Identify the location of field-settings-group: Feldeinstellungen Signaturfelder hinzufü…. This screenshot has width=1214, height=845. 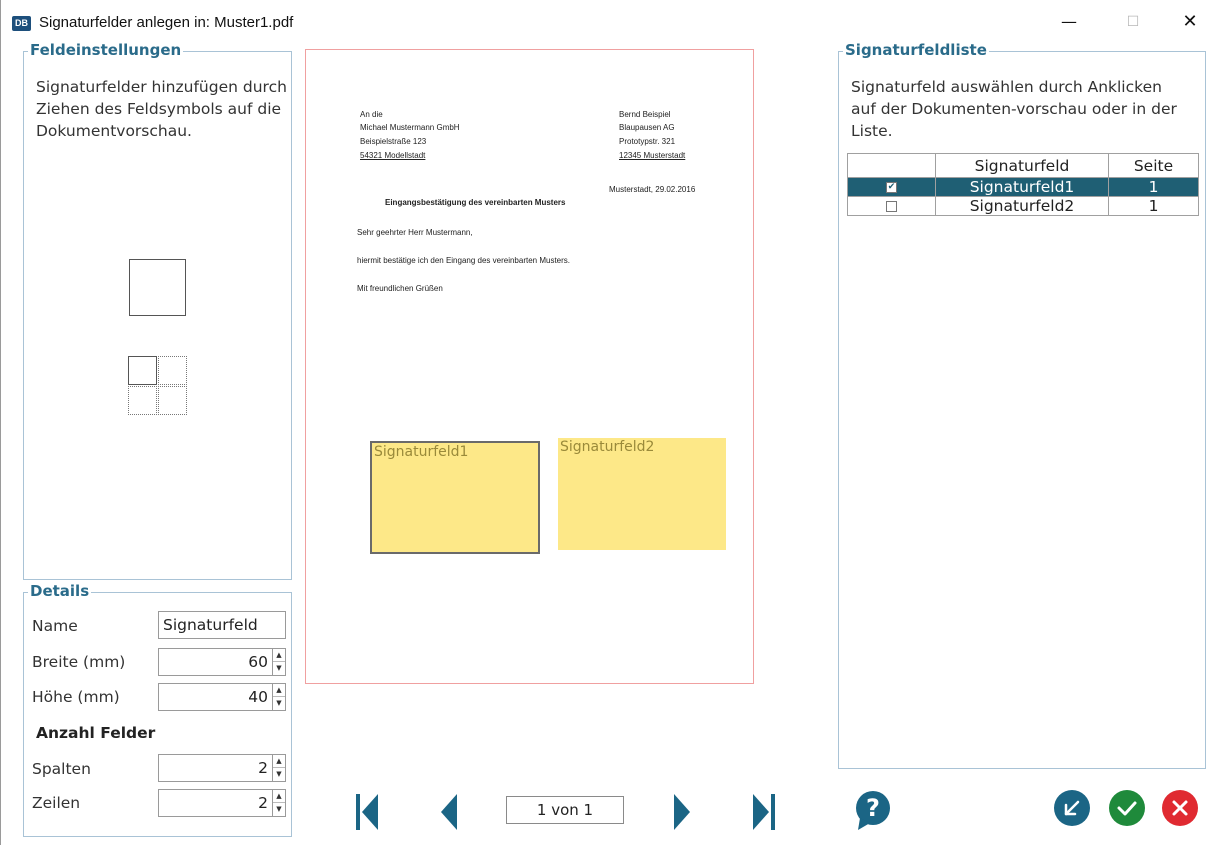
(157, 310).